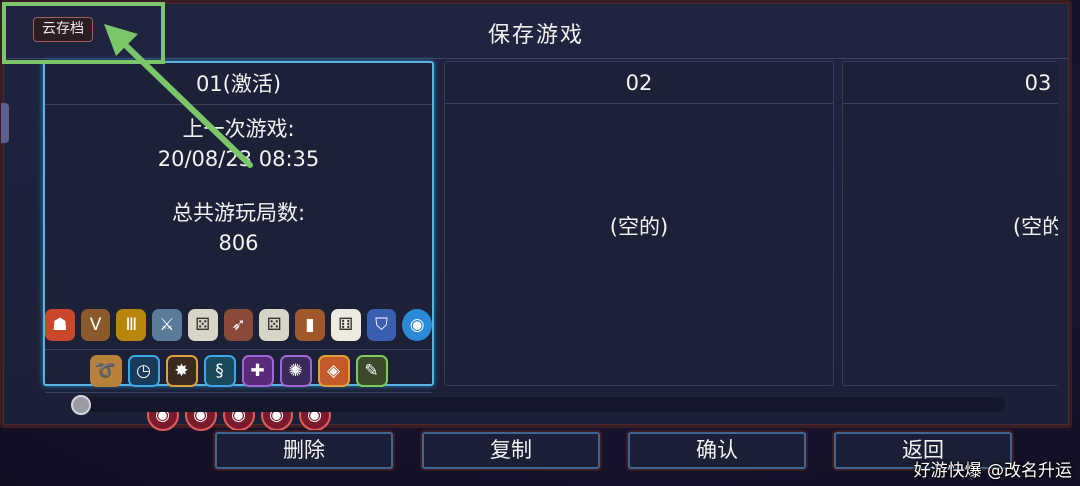 This screenshot has width=1080, height=486. Describe the element at coordinates (333, 371) in the screenshot. I see `gem-icon: ◈` at that location.